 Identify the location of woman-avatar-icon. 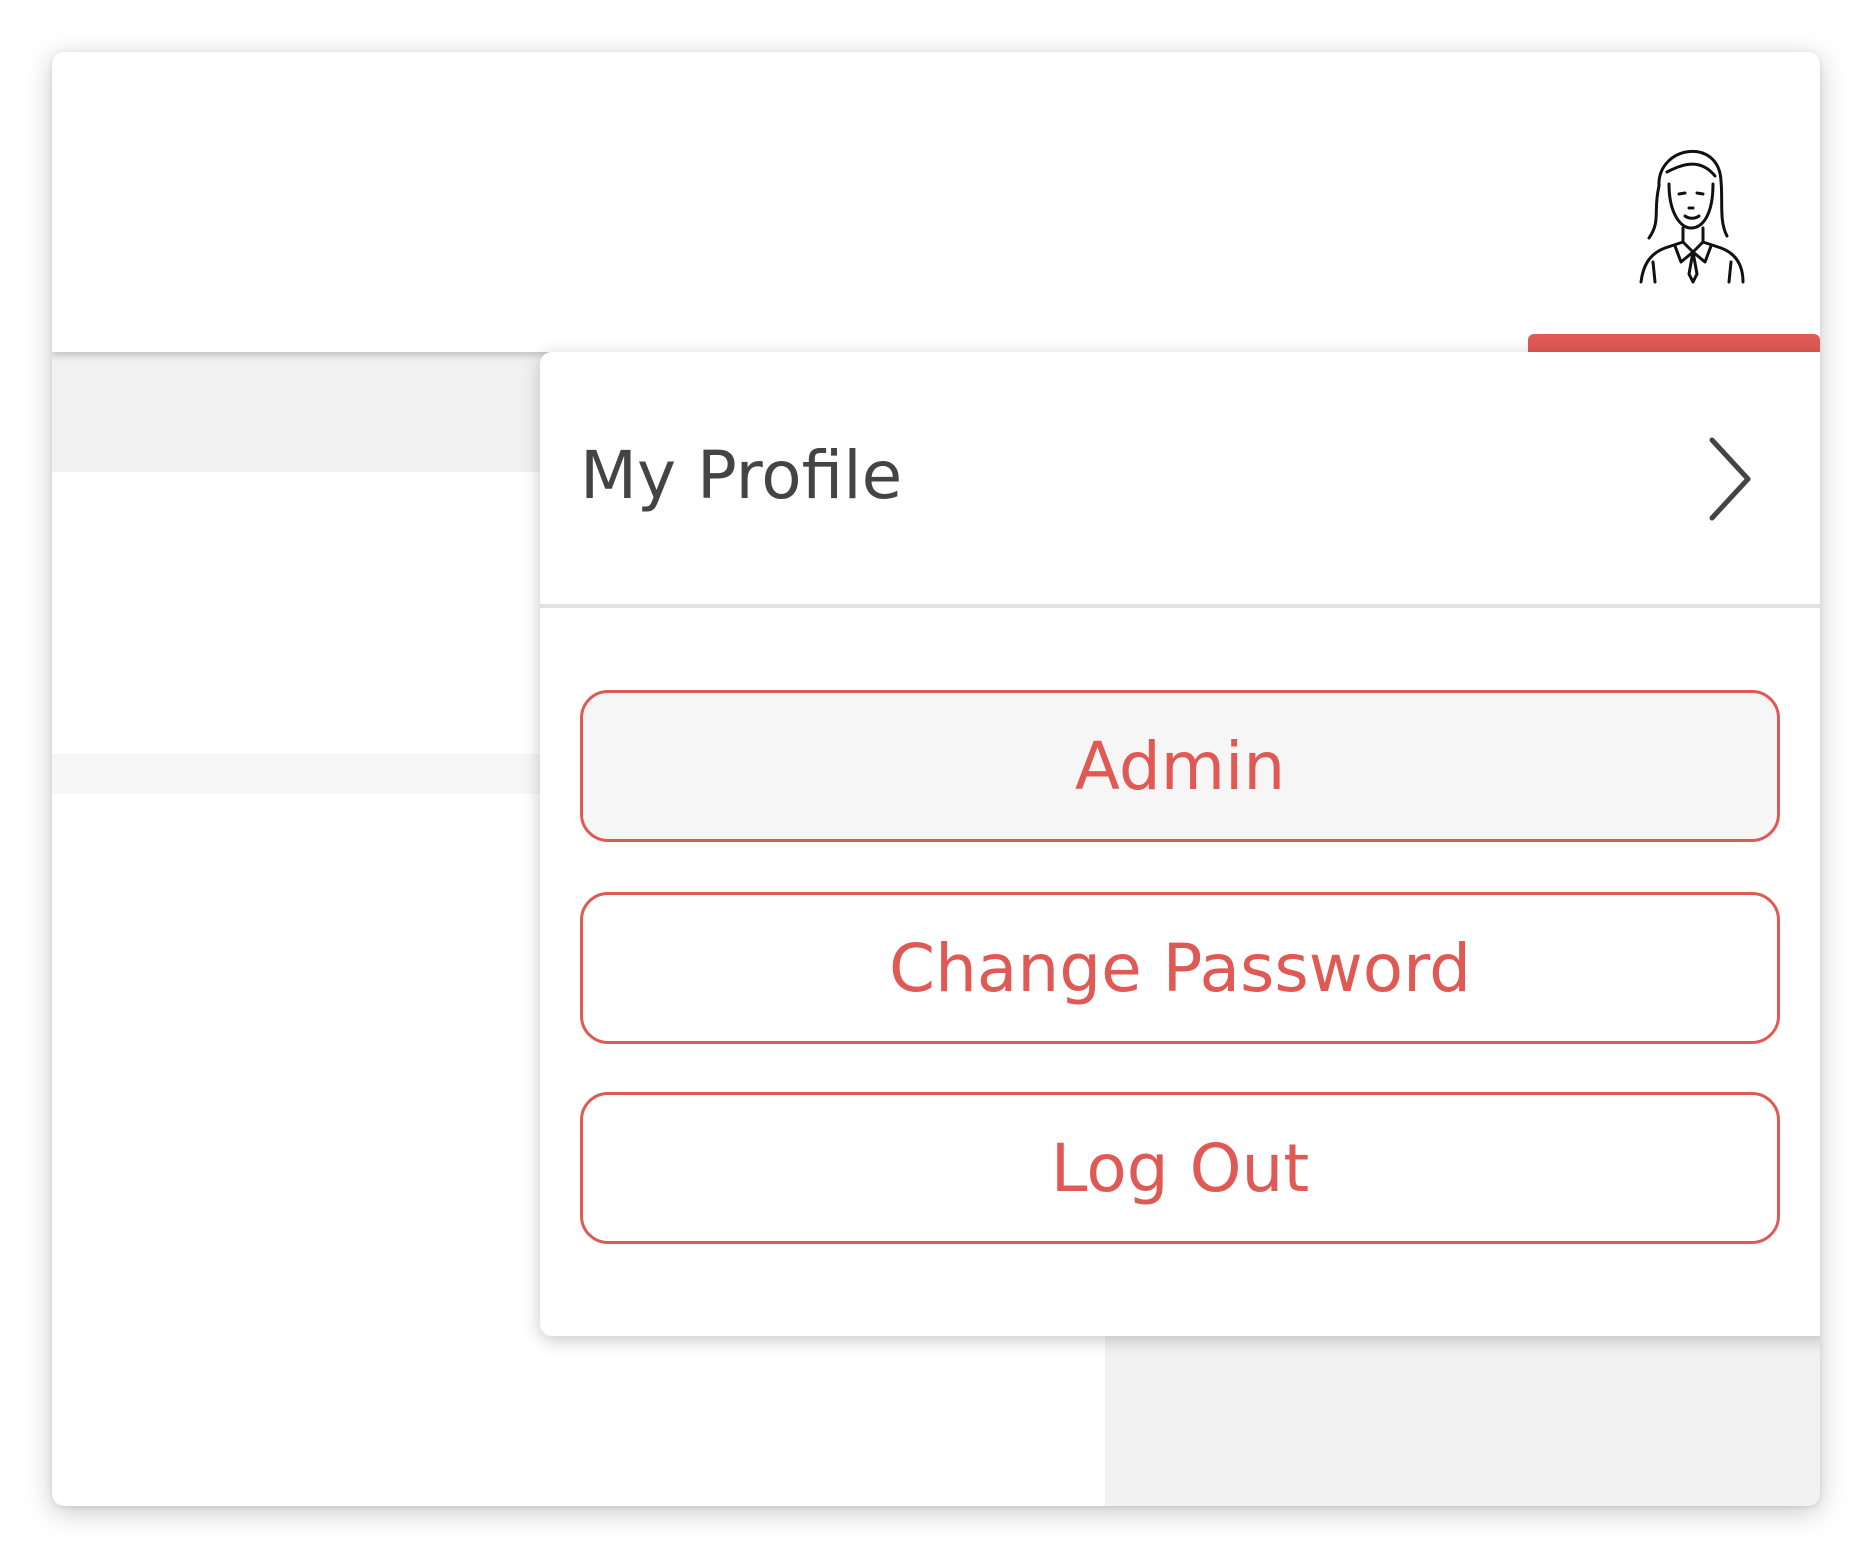
(1689, 206).